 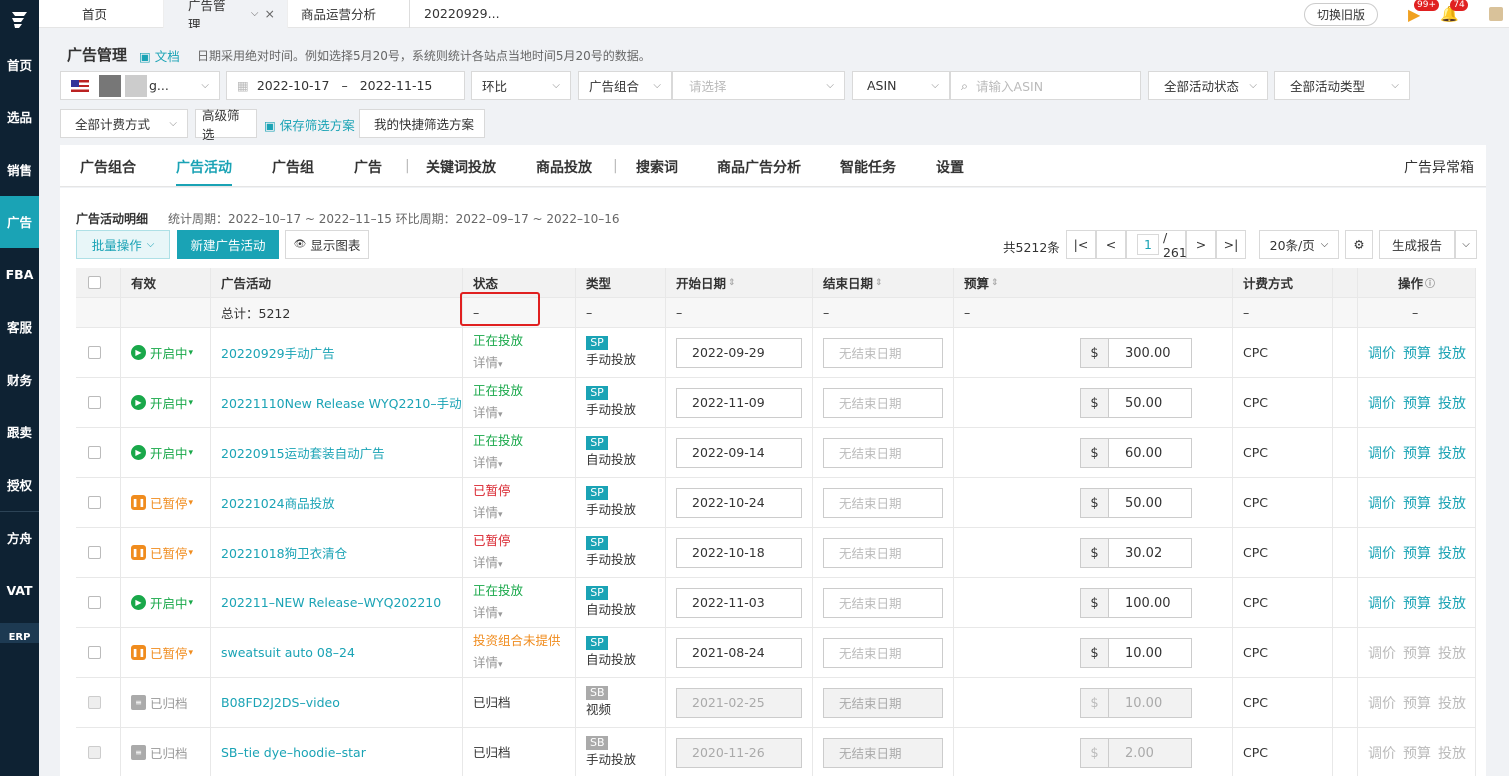 I want to click on save-scheme-button: ▣ 保存筛选方案, so click(x=309, y=124).